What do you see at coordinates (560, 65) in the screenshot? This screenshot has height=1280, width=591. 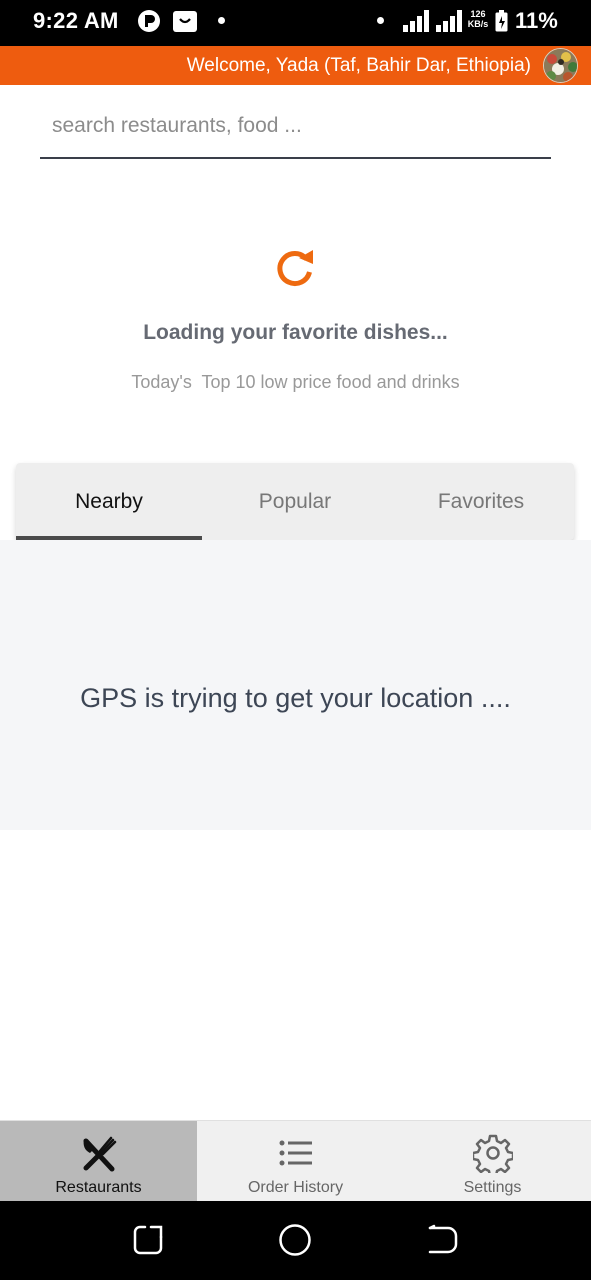 I see `avatar` at bounding box center [560, 65].